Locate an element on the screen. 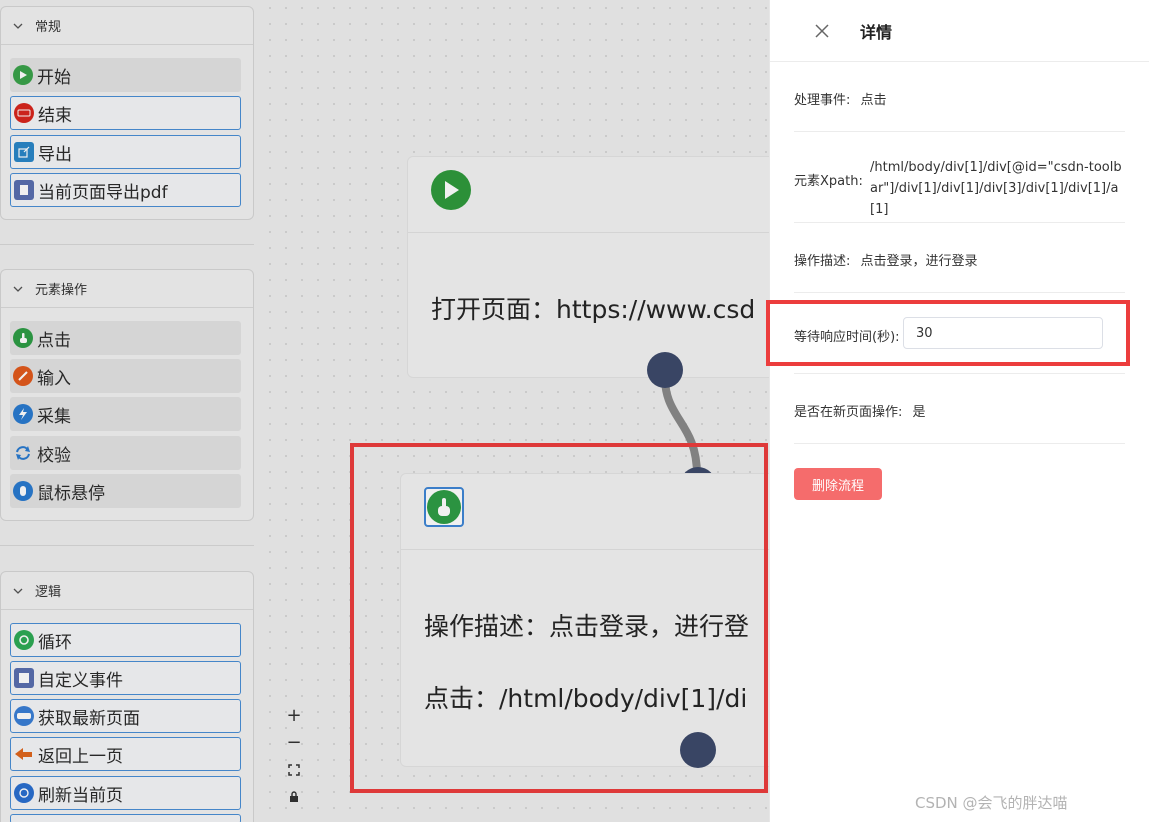 This screenshot has height=822, width=1149. lock-icon is located at coordinates (294, 796).